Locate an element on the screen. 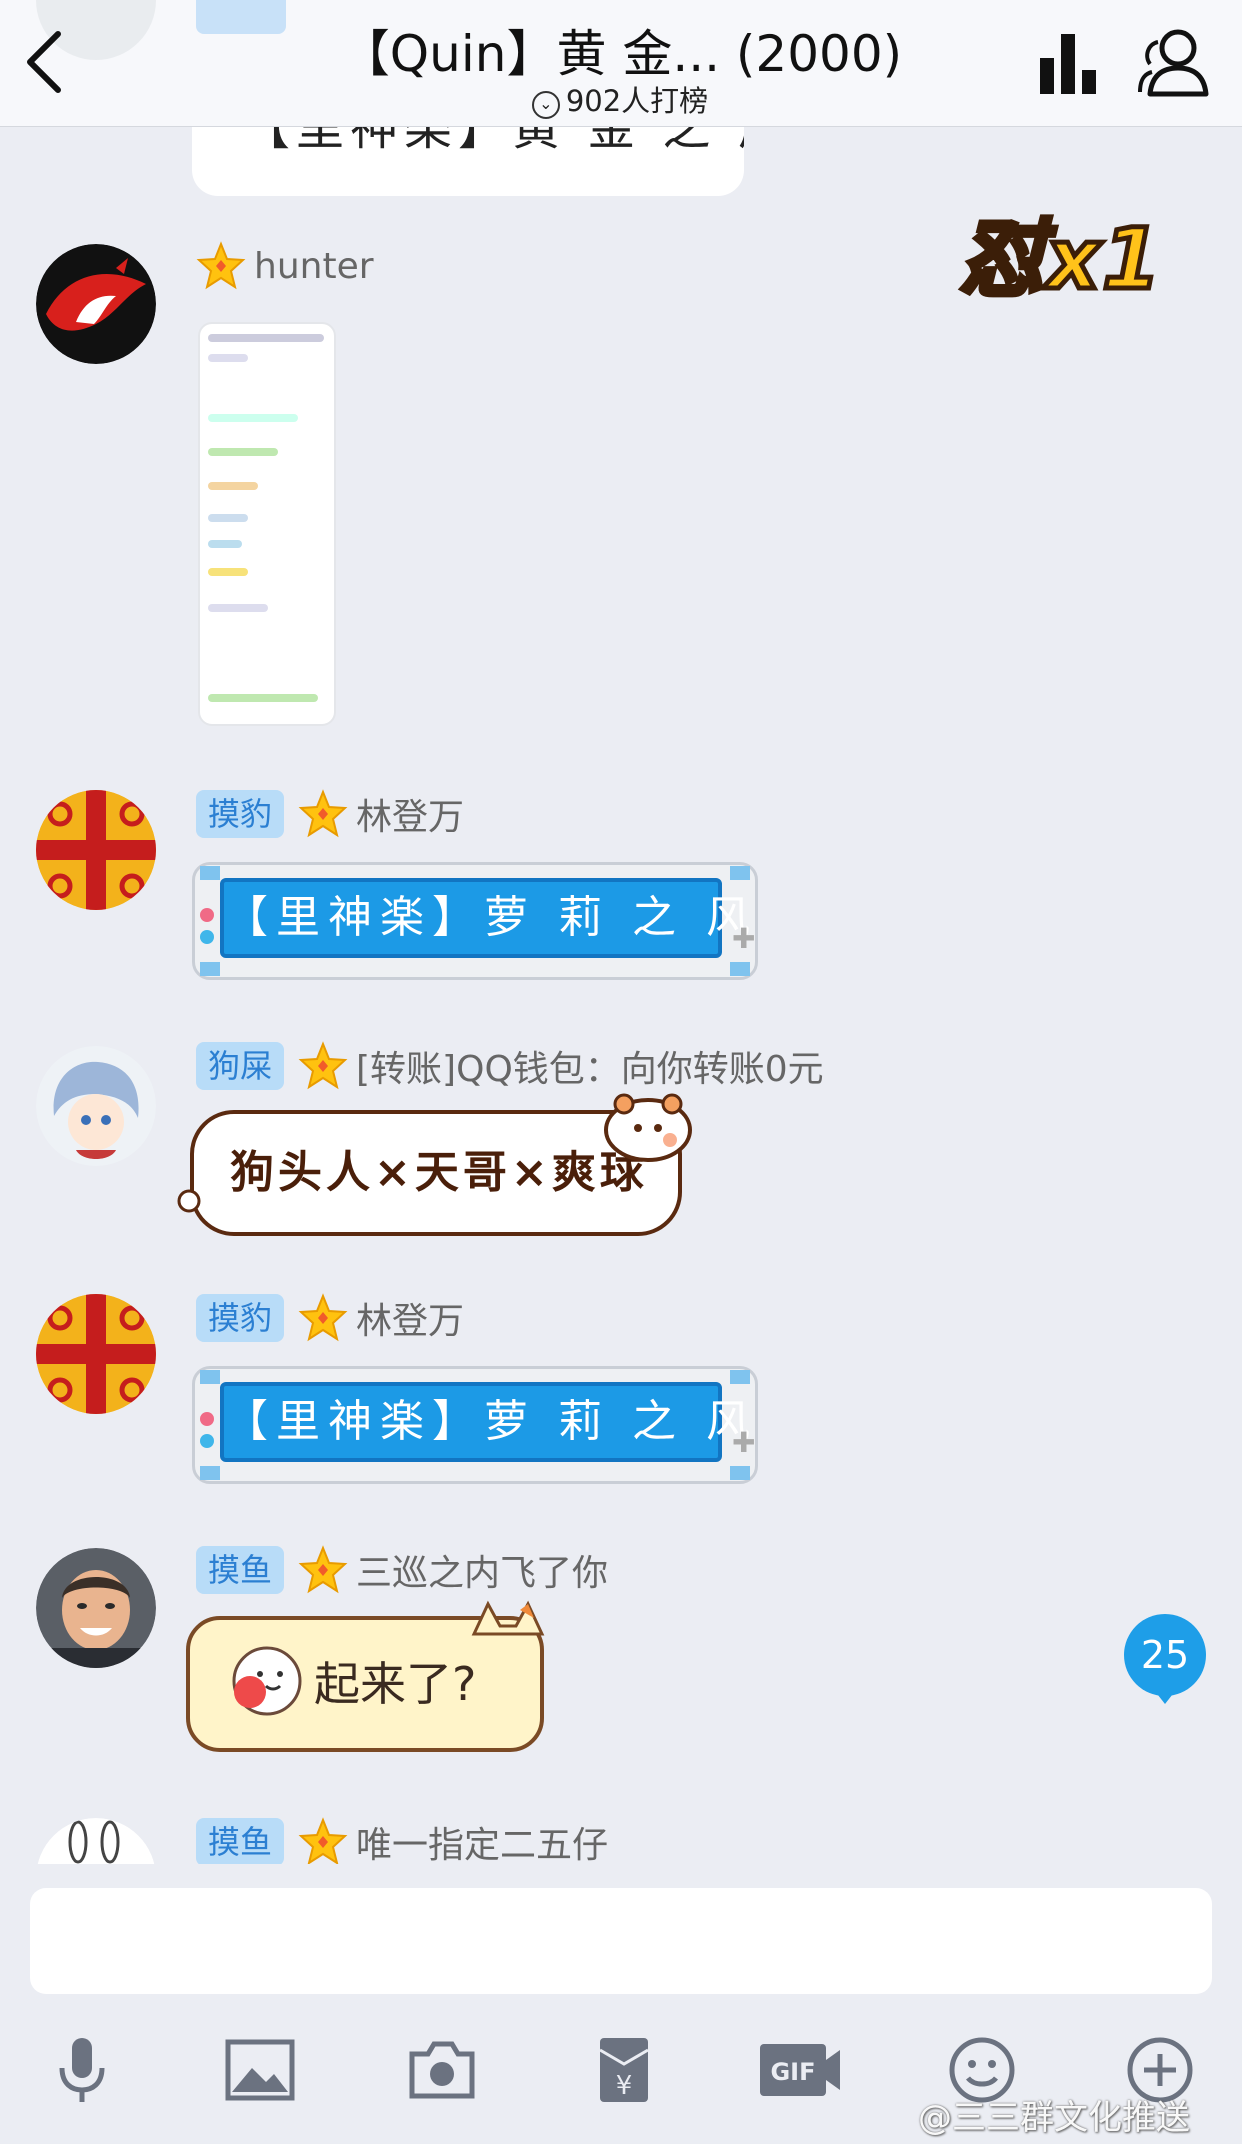 The width and height of the screenshot is (1242, 2144). message-bubble: 起来了? is located at coordinates (365, 1684).